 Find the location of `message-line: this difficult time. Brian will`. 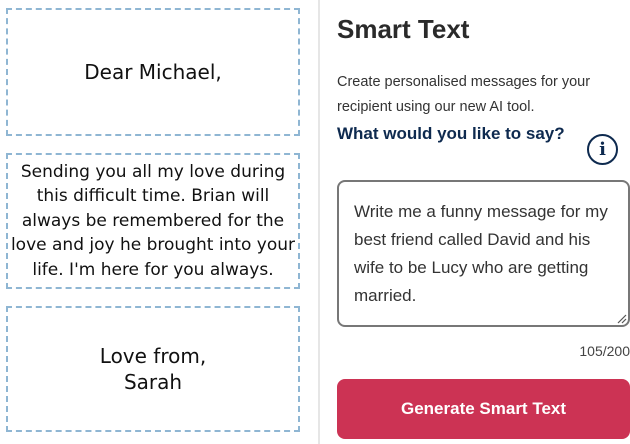

message-line: this difficult time. Brian will is located at coordinates (153, 196).